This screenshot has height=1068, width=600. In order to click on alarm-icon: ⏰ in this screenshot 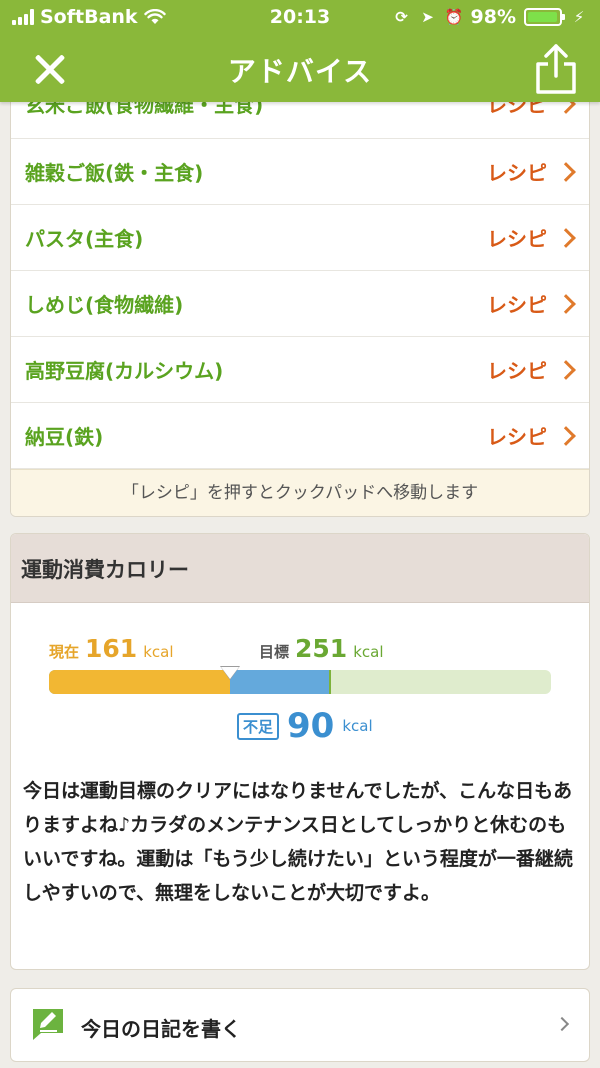, I will do `click(454, 17)`.